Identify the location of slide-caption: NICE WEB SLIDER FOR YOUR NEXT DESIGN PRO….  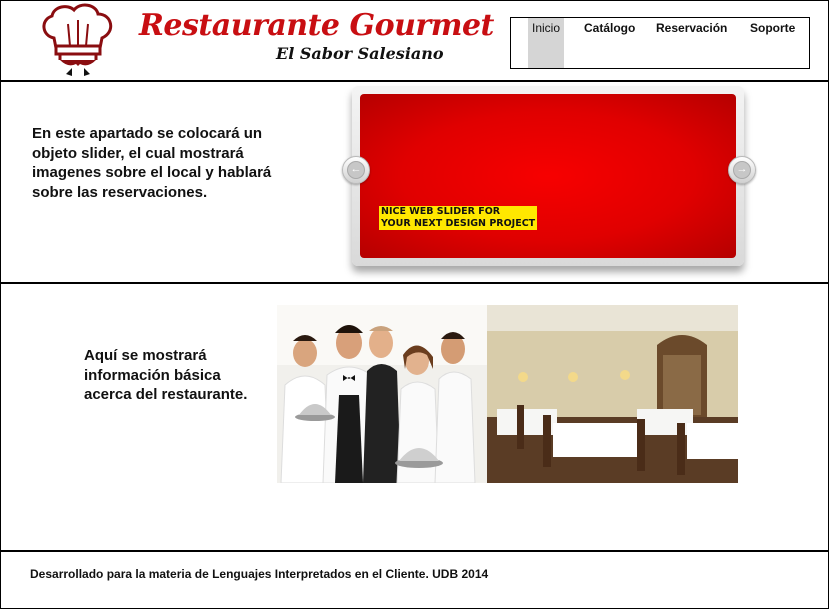
(458, 218).